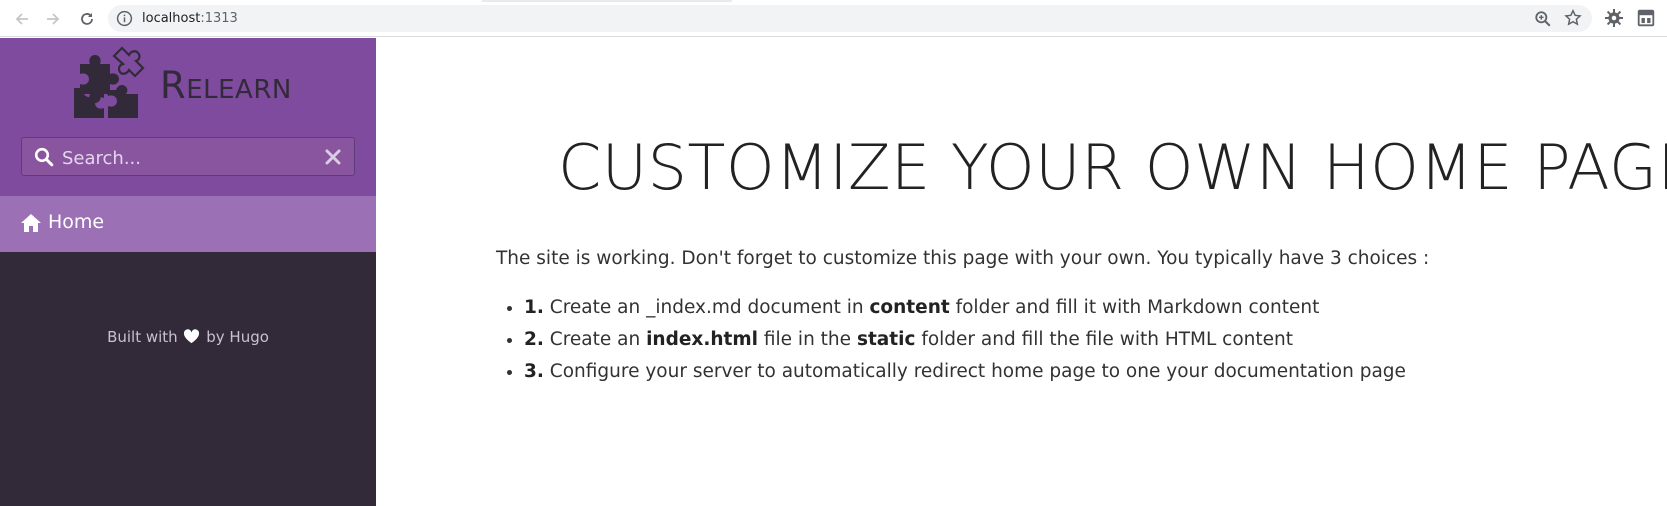 Image resolution: width=1667 pixels, height=506 pixels. What do you see at coordinates (333, 157) in the screenshot?
I see `clear-search-icon` at bounding box center [333, 157].